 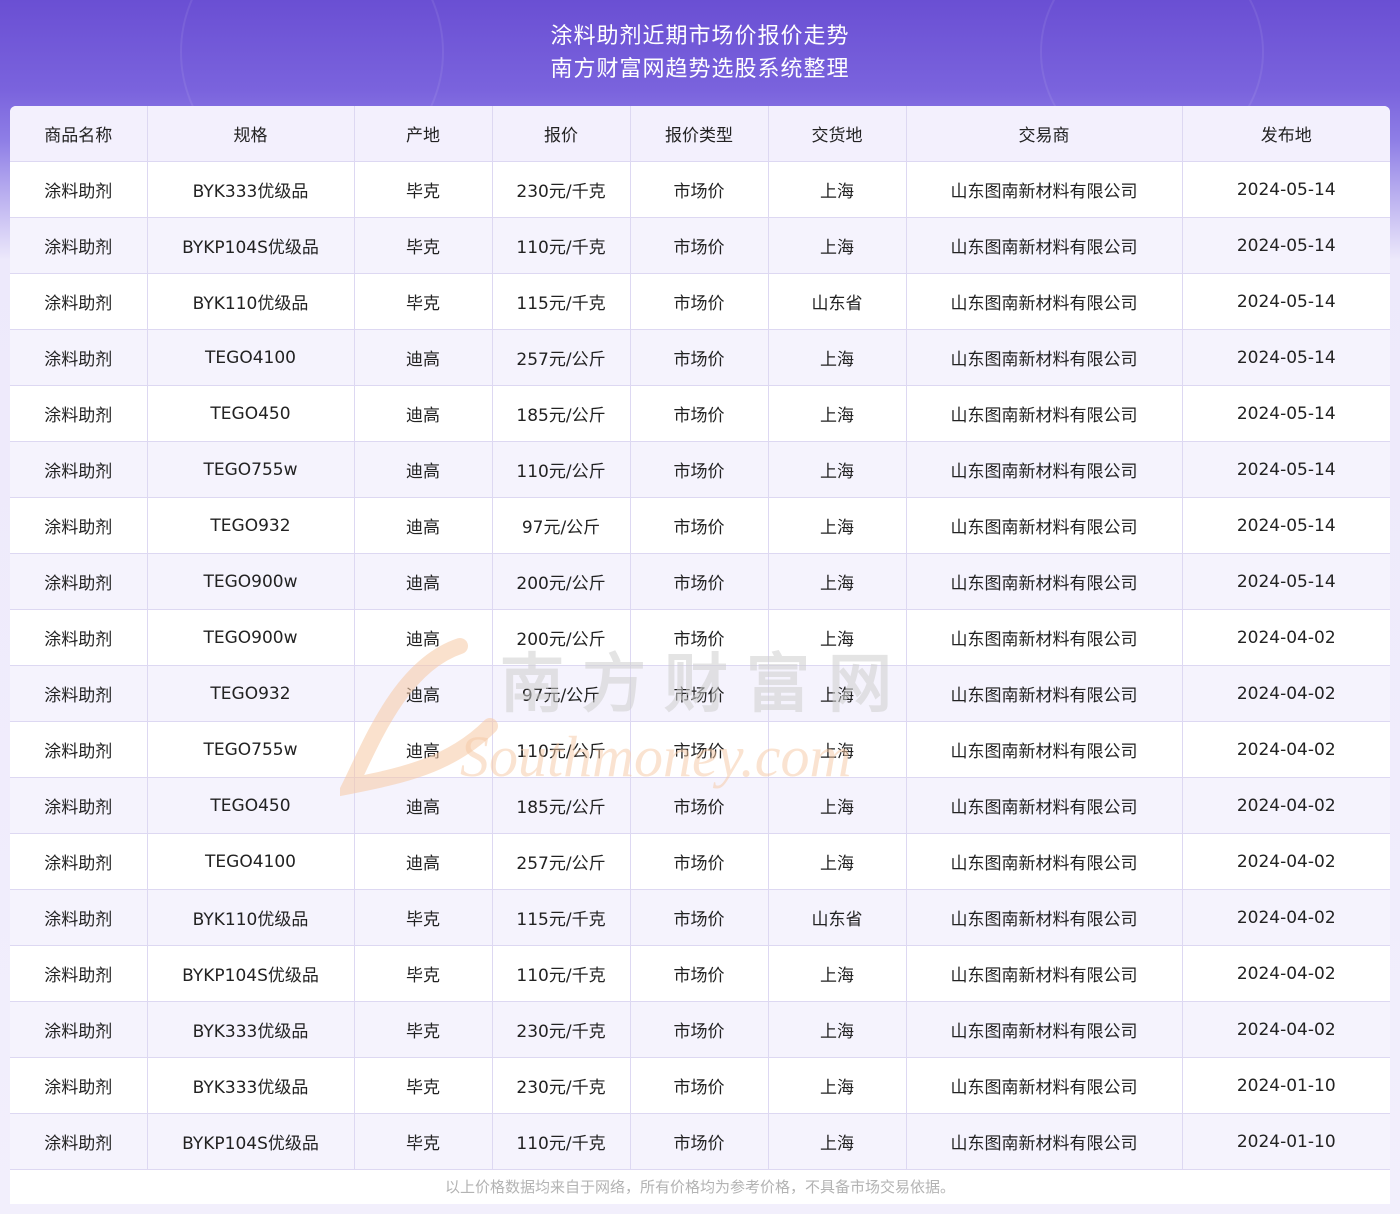 What do you see at coordinates (700, 36) in the screenshot?
I see `page-title: 涂料助剂近期市场价报价走势` at bounding box center [700, 36].